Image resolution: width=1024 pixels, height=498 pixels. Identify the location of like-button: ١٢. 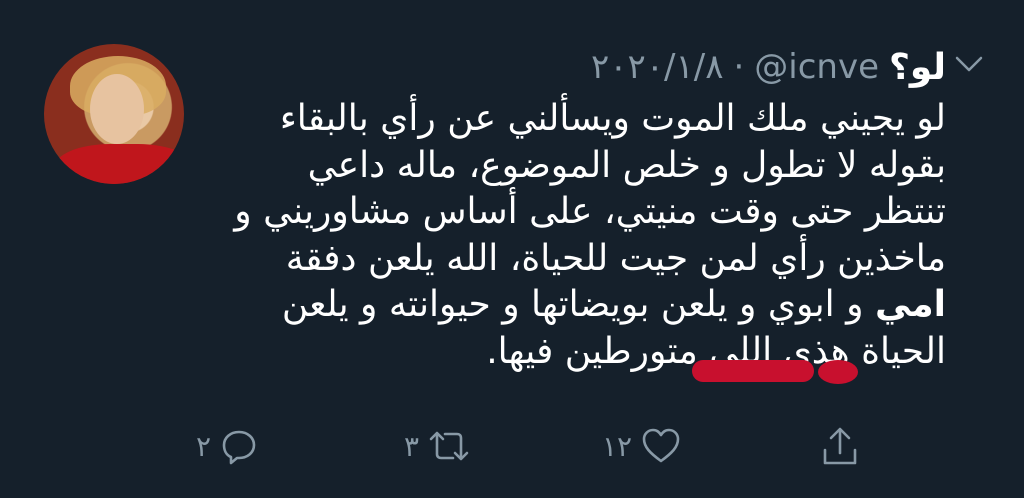
(642, 446).